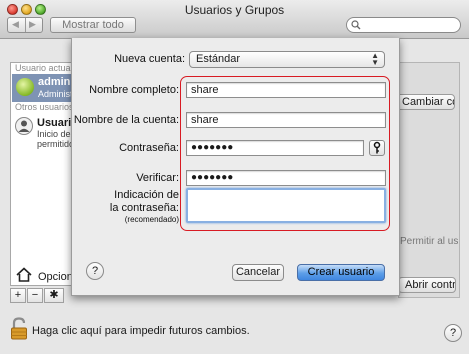 The height and width of the screenshot is (354, 469). I want to click on new-account-label: Nueva cuenta:, so click(149, 59).